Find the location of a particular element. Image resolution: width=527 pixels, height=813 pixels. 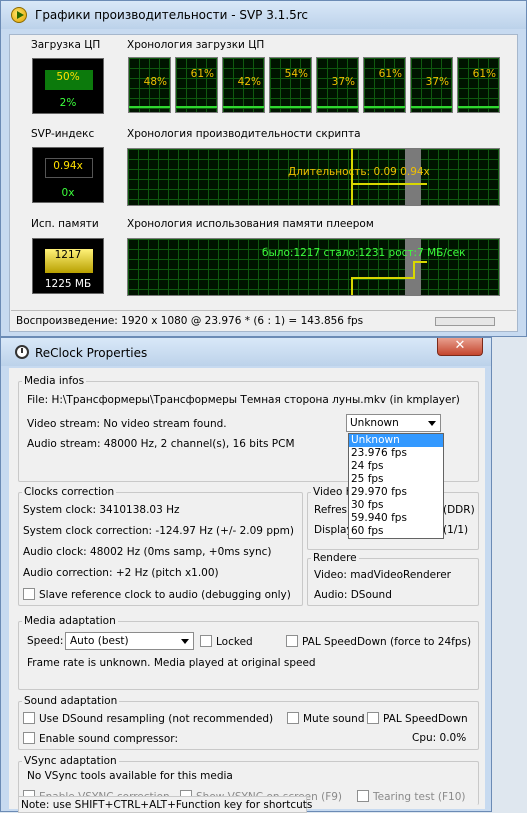

memory-history-label: Хронология использования памяти плеером is located at coordinates (250, 224).